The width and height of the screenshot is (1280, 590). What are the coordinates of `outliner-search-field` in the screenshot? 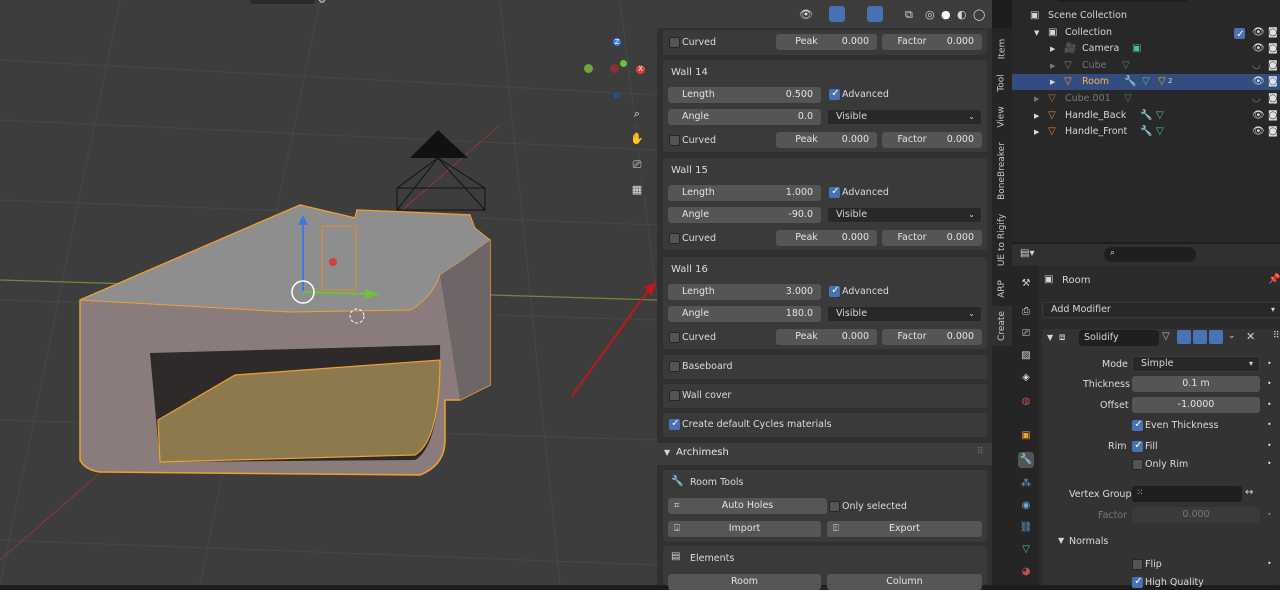 It's located at (1122, 1).